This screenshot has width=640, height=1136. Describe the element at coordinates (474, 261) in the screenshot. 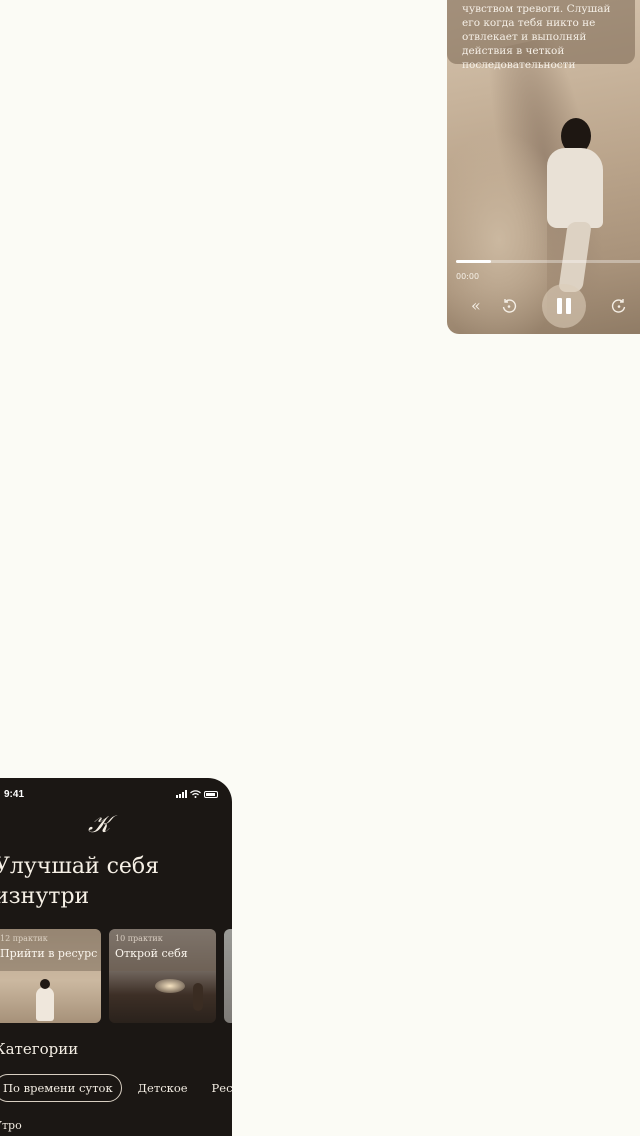

I see `progress-fill` at that location.